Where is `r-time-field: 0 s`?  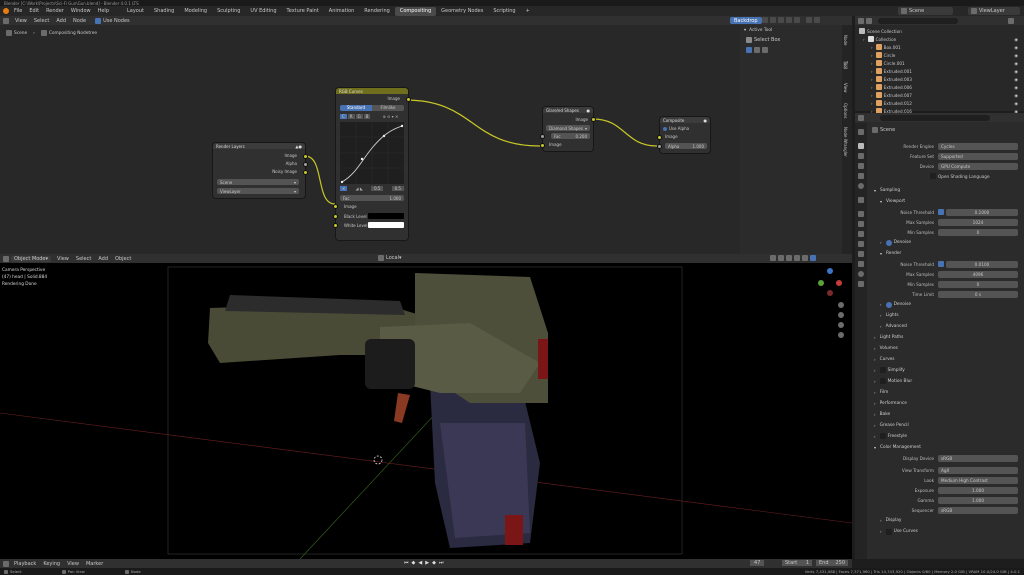 r-time-field: 0 s is located at coordinates (978, 294).